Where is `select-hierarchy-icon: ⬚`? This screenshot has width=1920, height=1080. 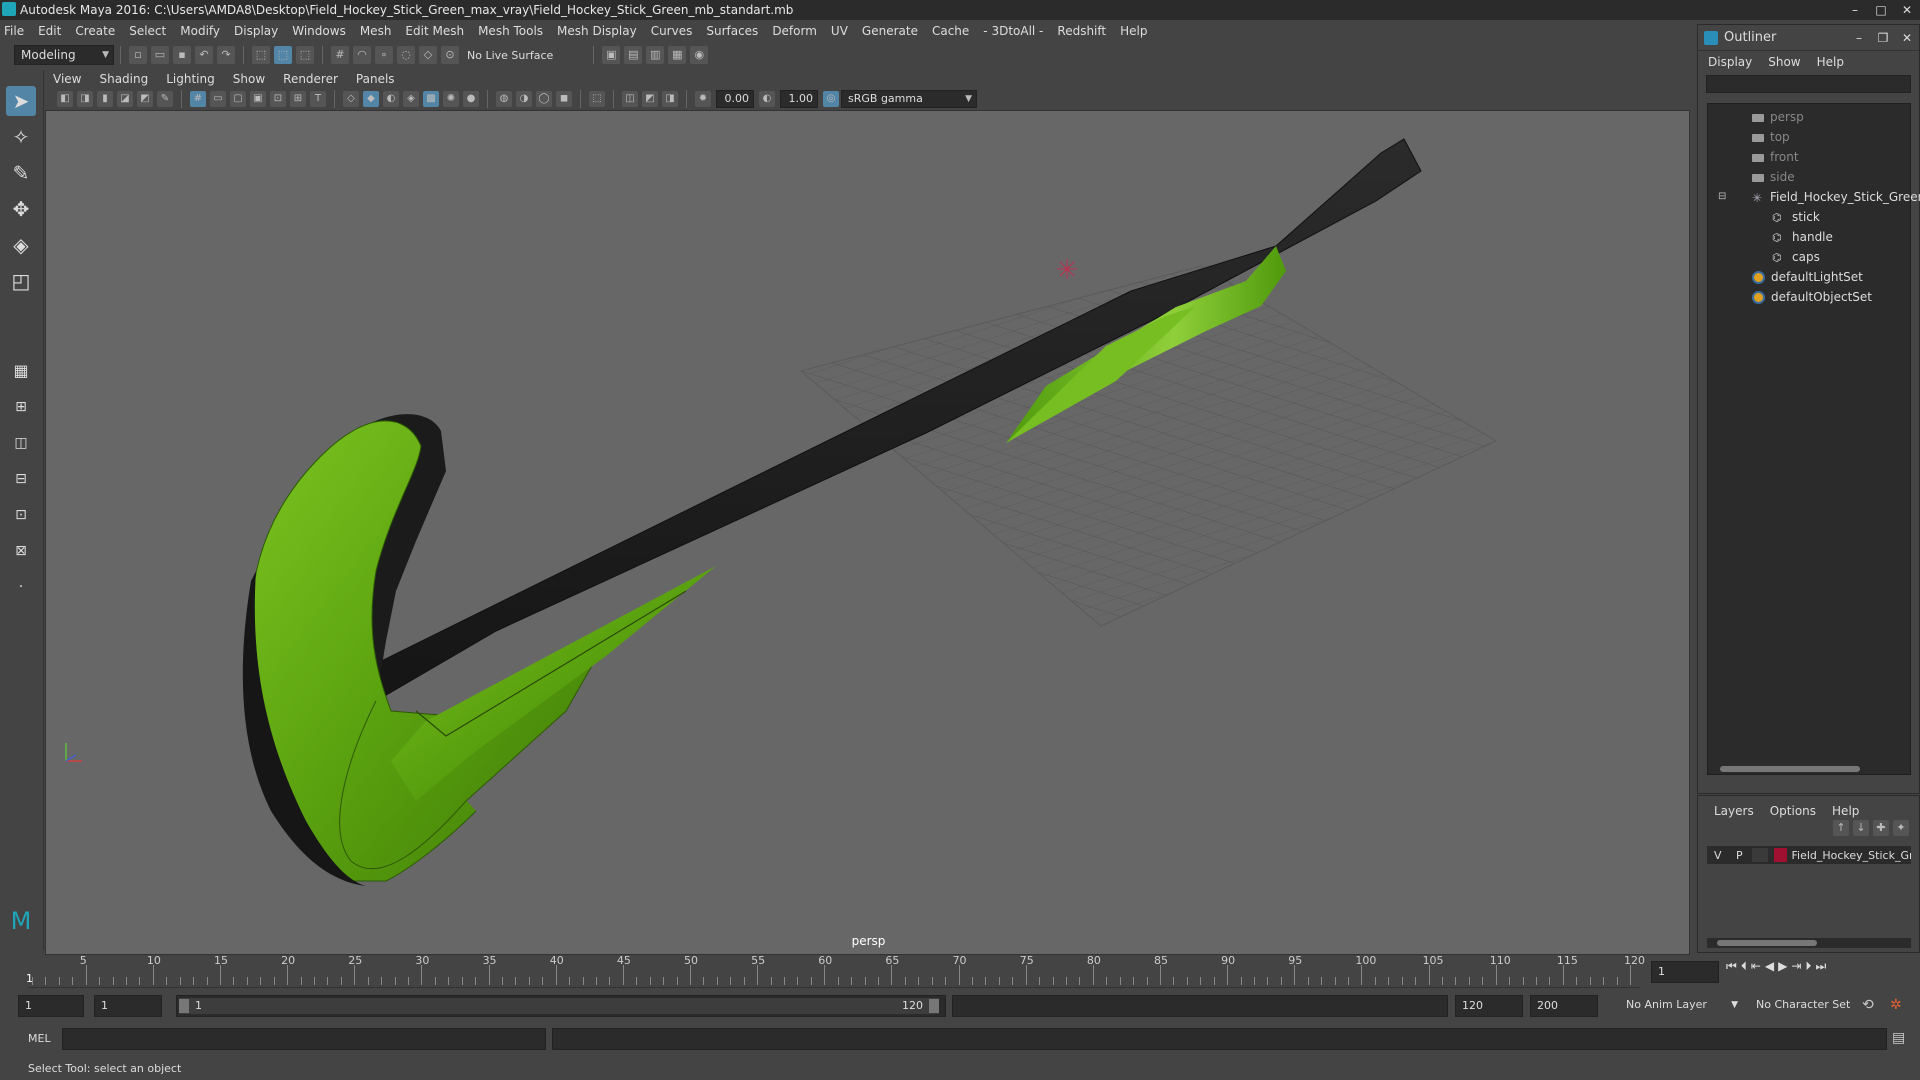
select-hierarchy-icon: ⬚ is located at coordinates (261, 55).